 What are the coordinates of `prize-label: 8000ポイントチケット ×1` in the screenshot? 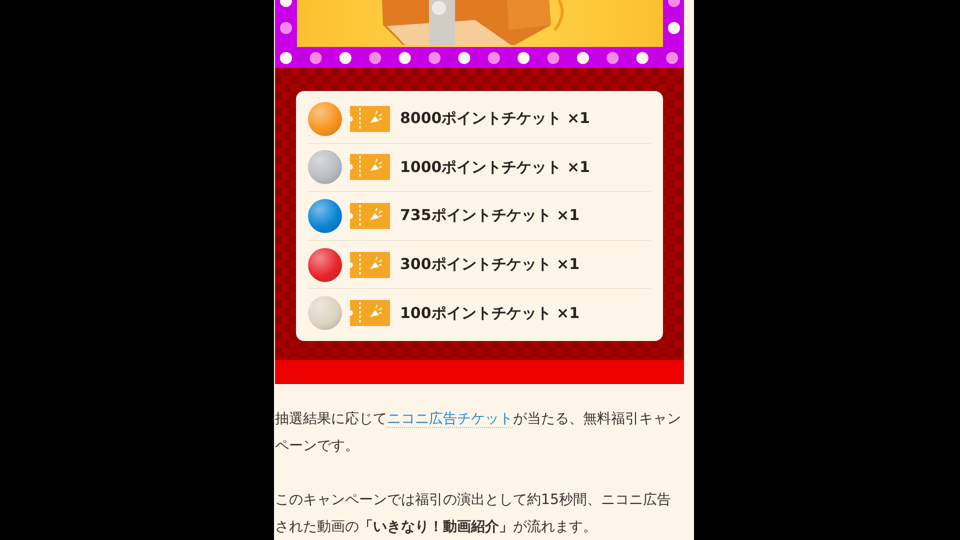 It's located at (495, 118).